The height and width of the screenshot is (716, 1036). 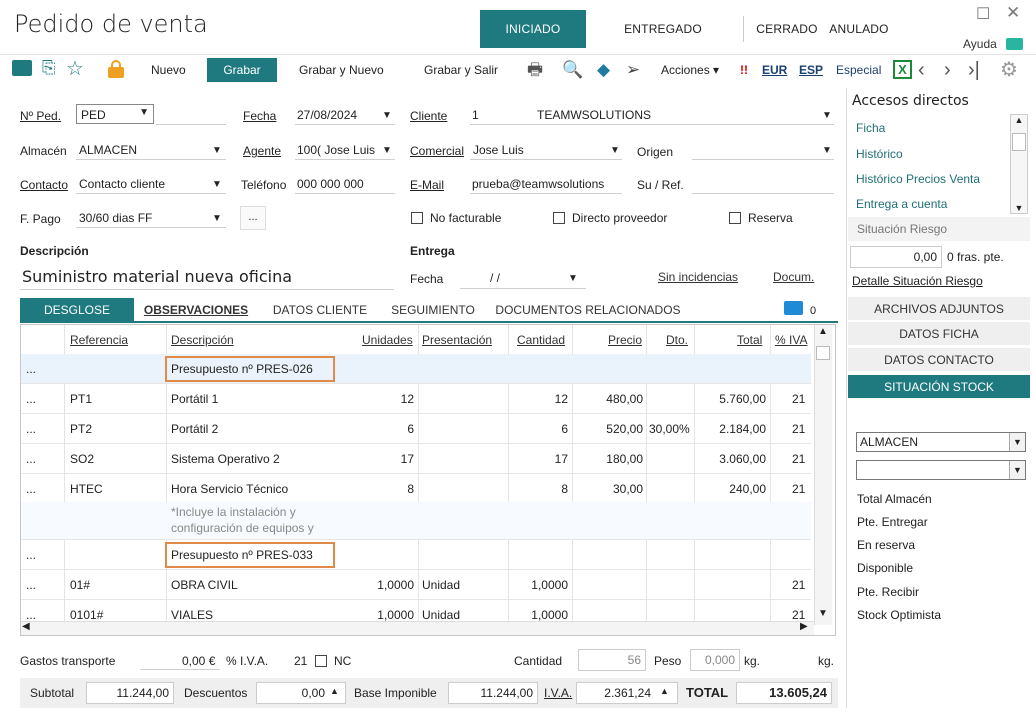 What do you see at coordinates (947, 70) in the screenshot?
I see `next-icon: ›` at bounding box center [947, 70].